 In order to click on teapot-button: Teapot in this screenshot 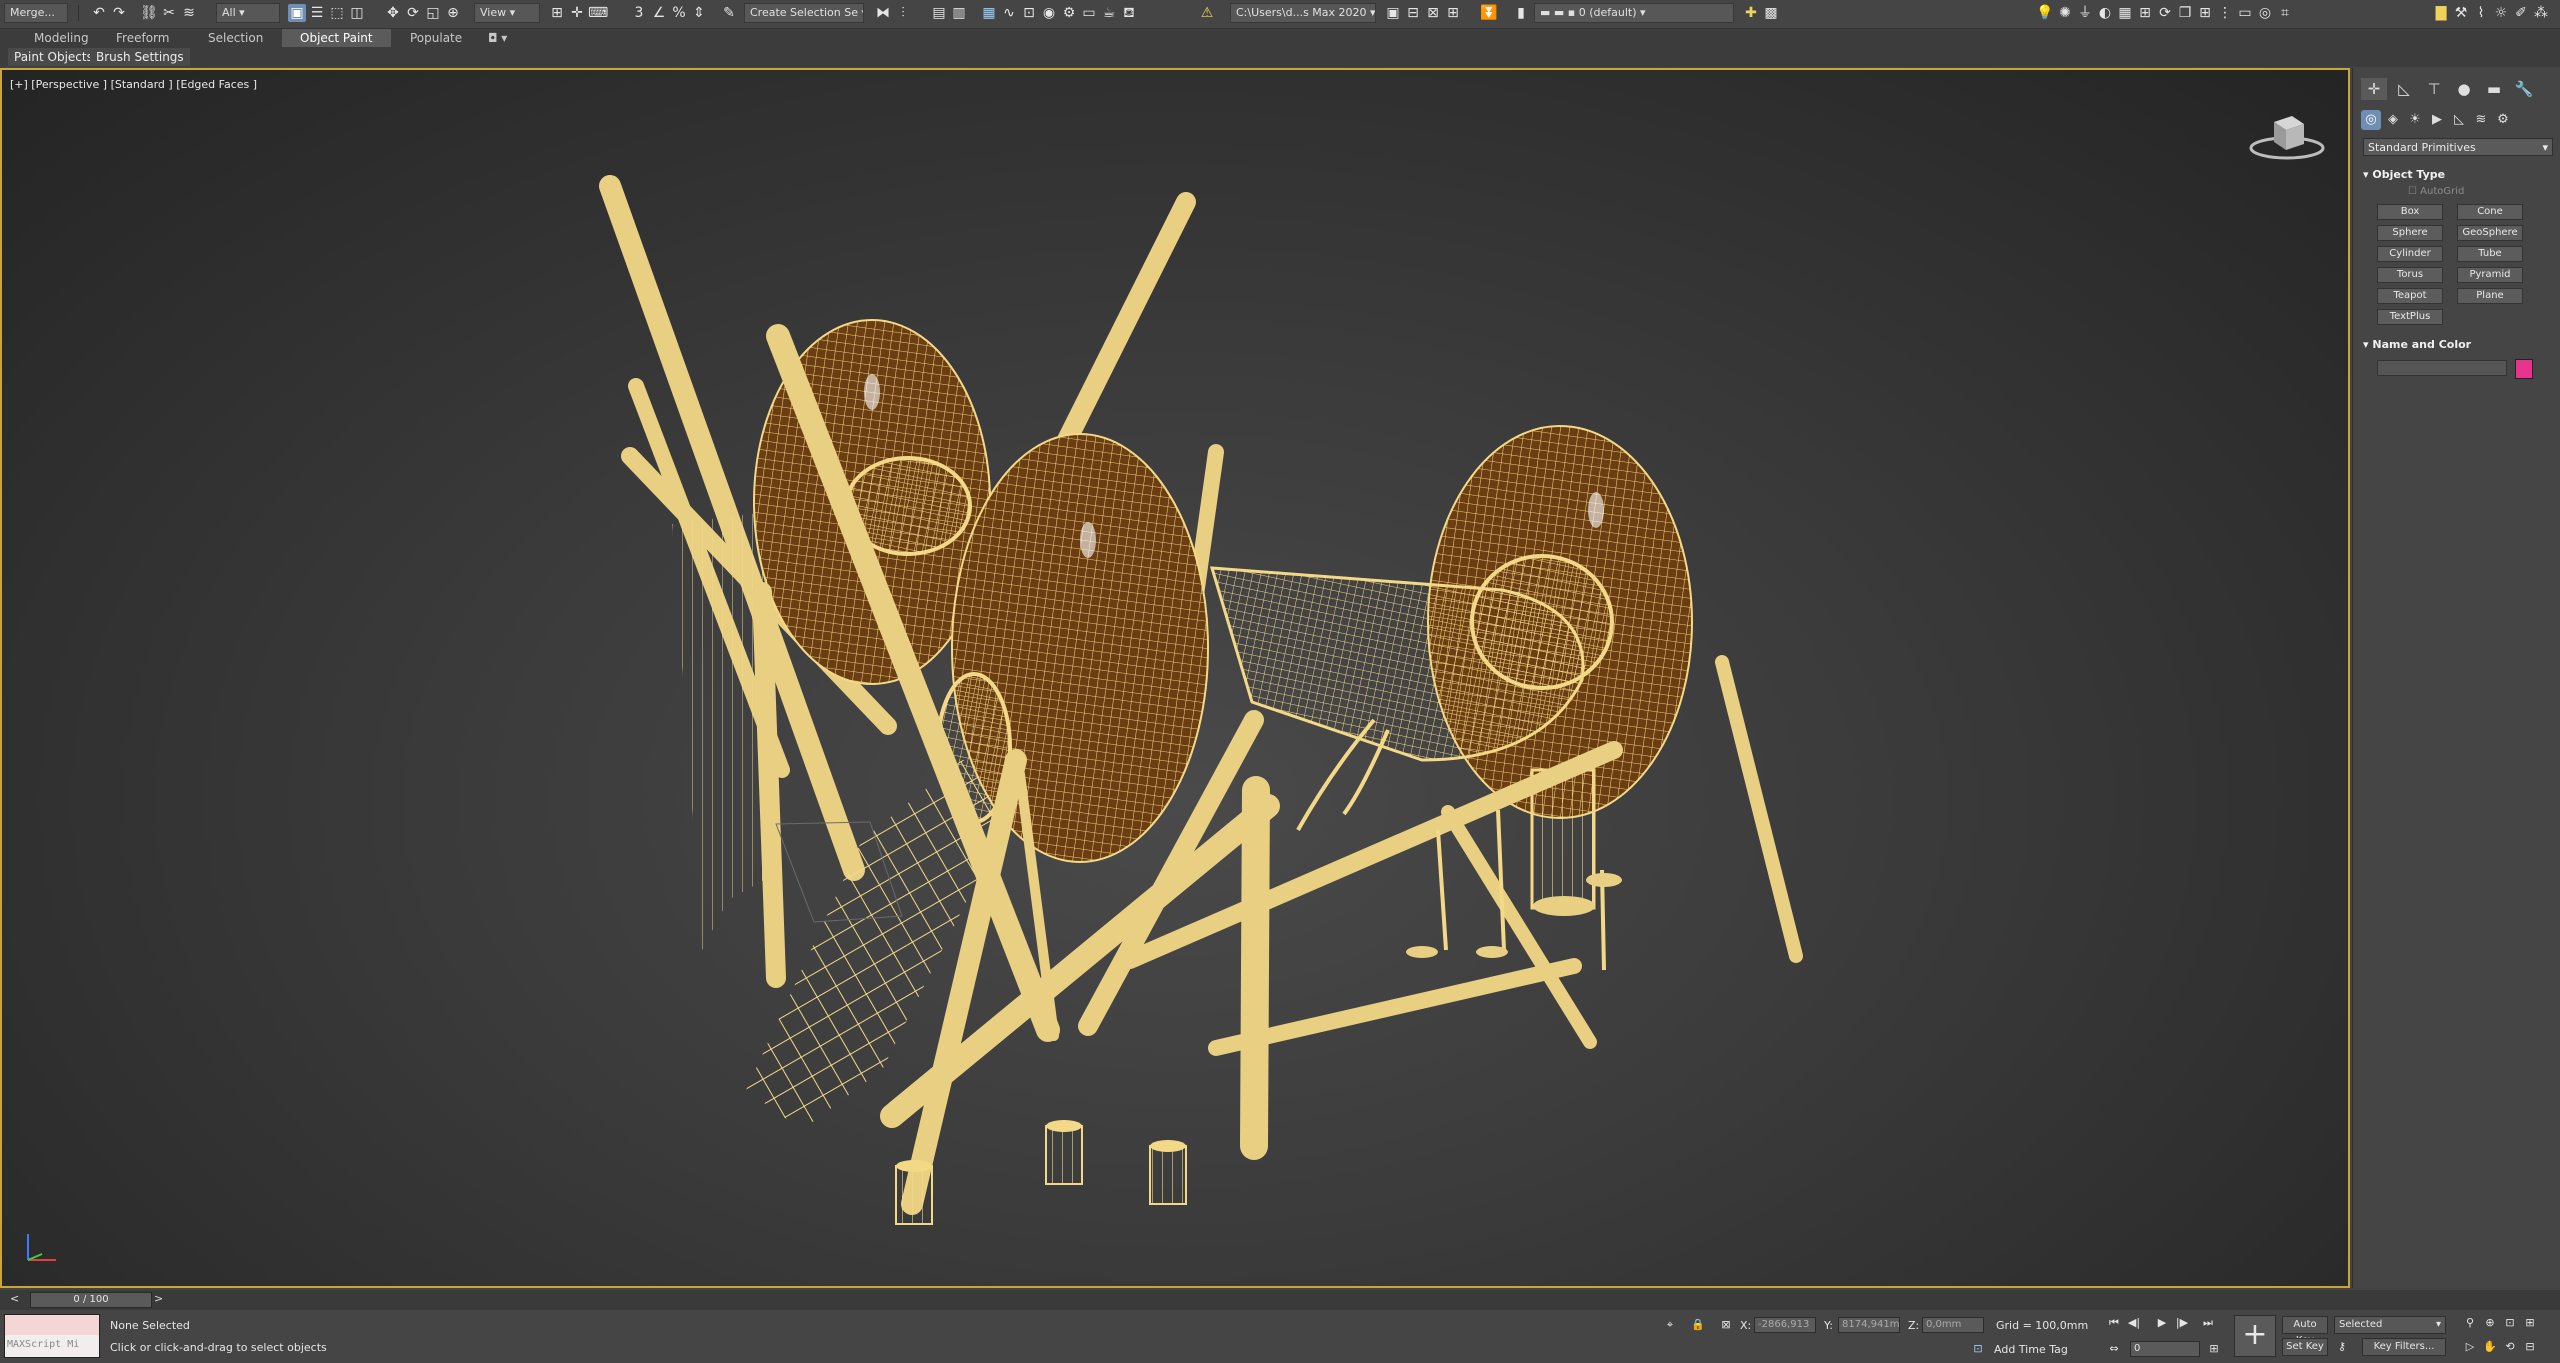, I will do `click(2410, 296)`.